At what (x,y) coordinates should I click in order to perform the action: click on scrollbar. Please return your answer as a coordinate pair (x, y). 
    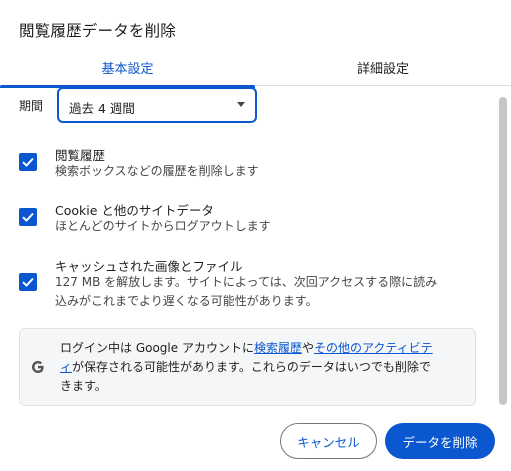
    Looking at the image, I should click on (503, 251).